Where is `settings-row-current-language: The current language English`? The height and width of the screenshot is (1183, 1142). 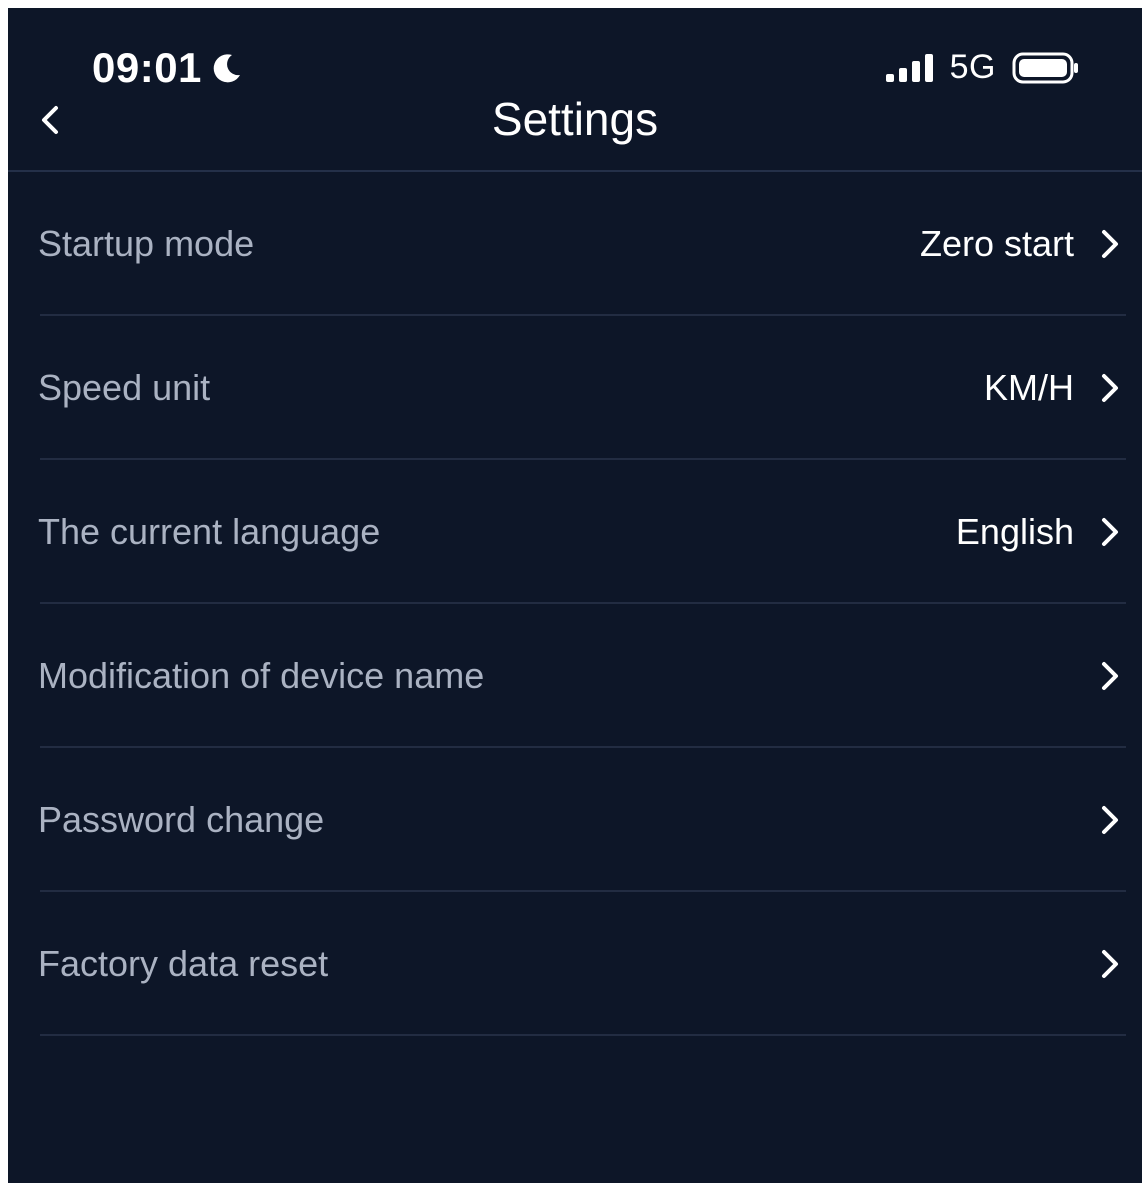 settings-row-current-language: The current language English is located at coordinates (575, 532).